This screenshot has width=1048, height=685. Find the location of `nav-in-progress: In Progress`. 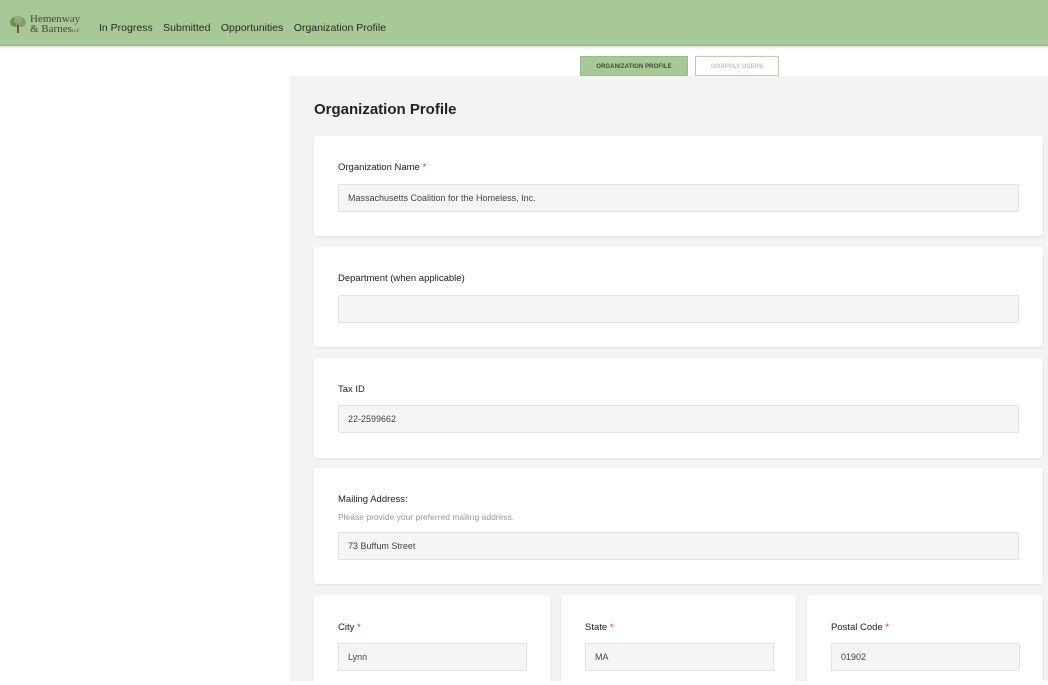

nav-in-progress: In Progress is located at coordinates (126, 28).